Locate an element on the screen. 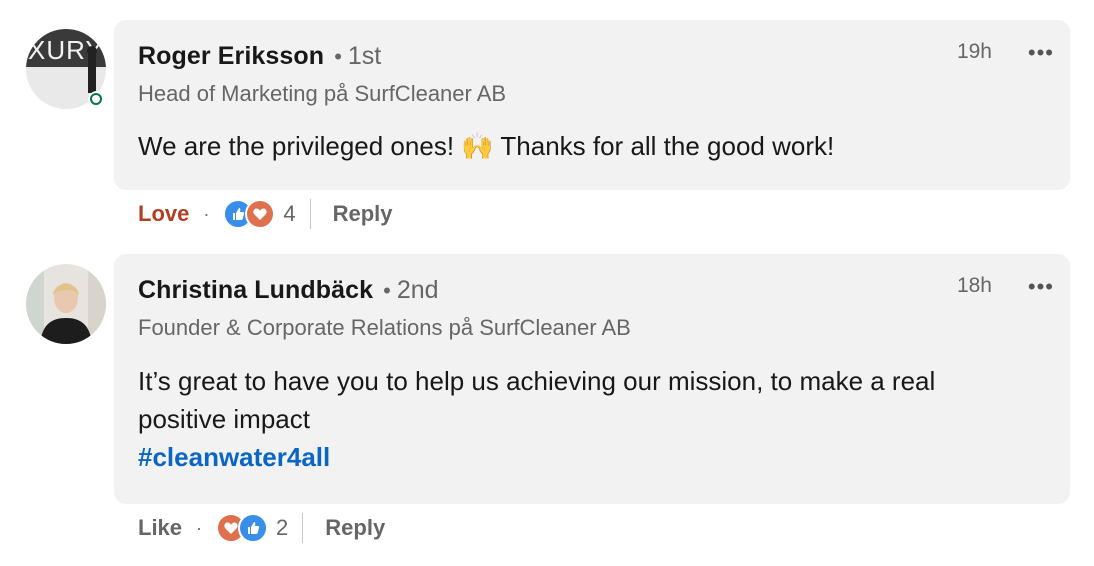 Image resolution: width=1094 pixels, height=566 pixels. comment-actions: Love · 4 Reply is located at coordinates (265, 214).